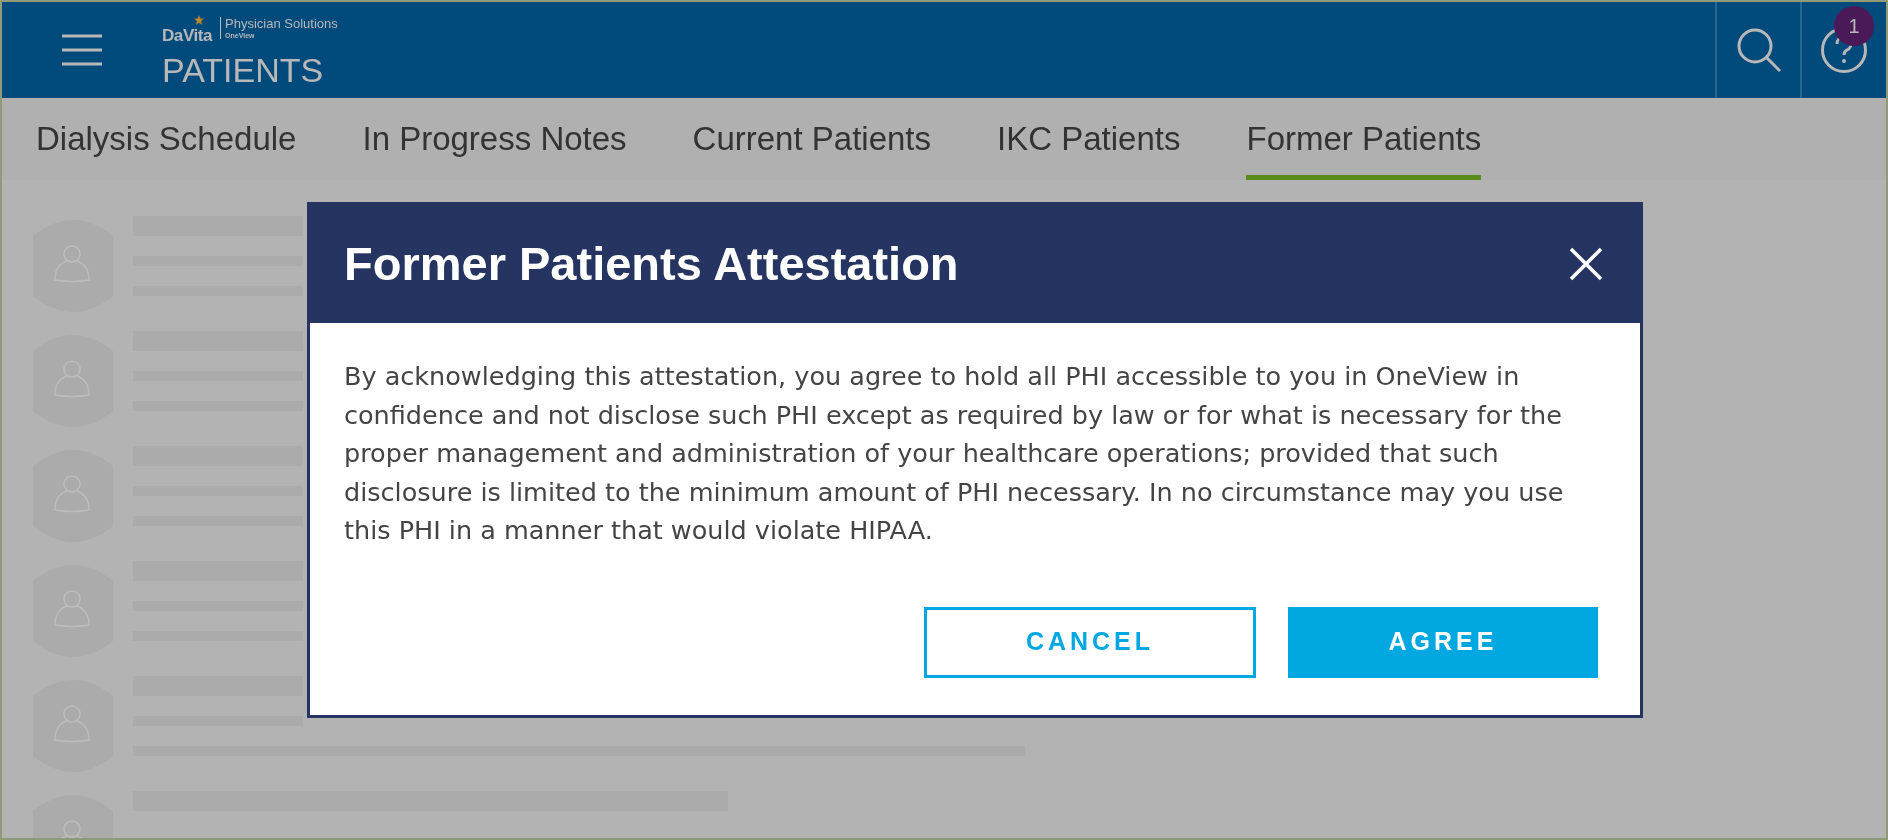 This screenshot has height=840, width=1888. What do you see at coordinates (166, 139) in the screenshot?
I see `tab: Dialysis Schedule` at bounding box center [166, 139].